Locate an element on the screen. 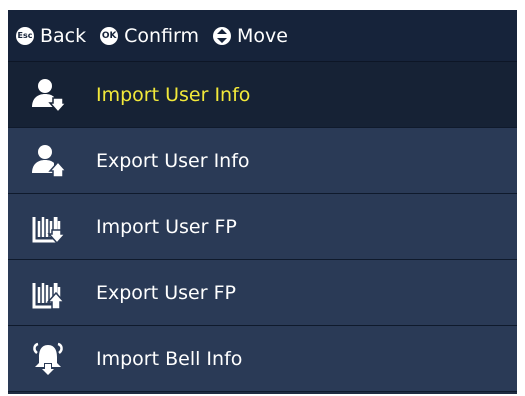 This screenshot has width=525, height=396. user-import-icon is located at coordinates (48, 95).